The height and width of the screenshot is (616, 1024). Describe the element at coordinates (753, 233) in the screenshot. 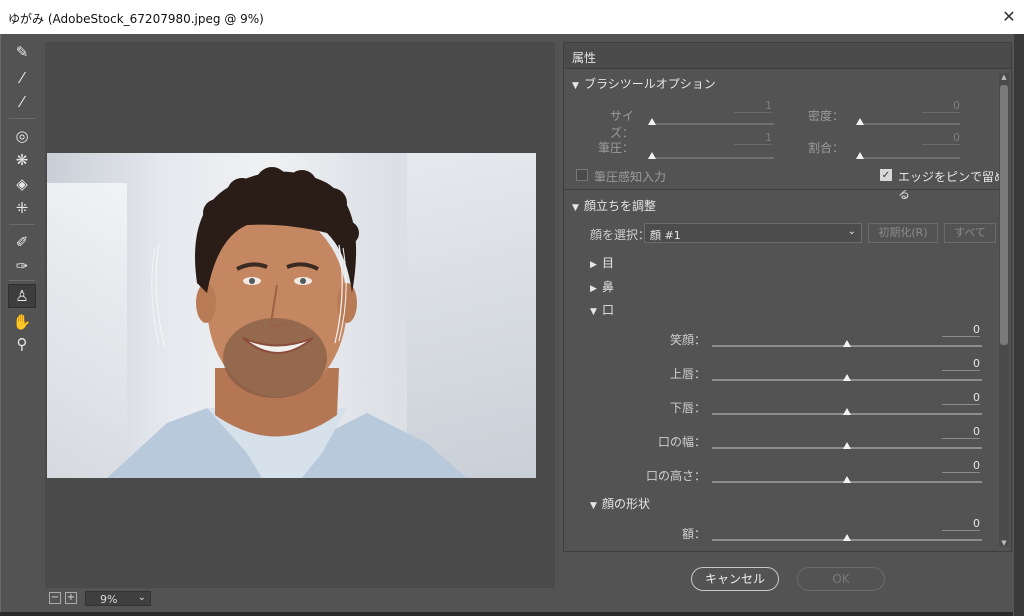

I see `select-face-dropdown: 顔 #1 ⌄` at that location.